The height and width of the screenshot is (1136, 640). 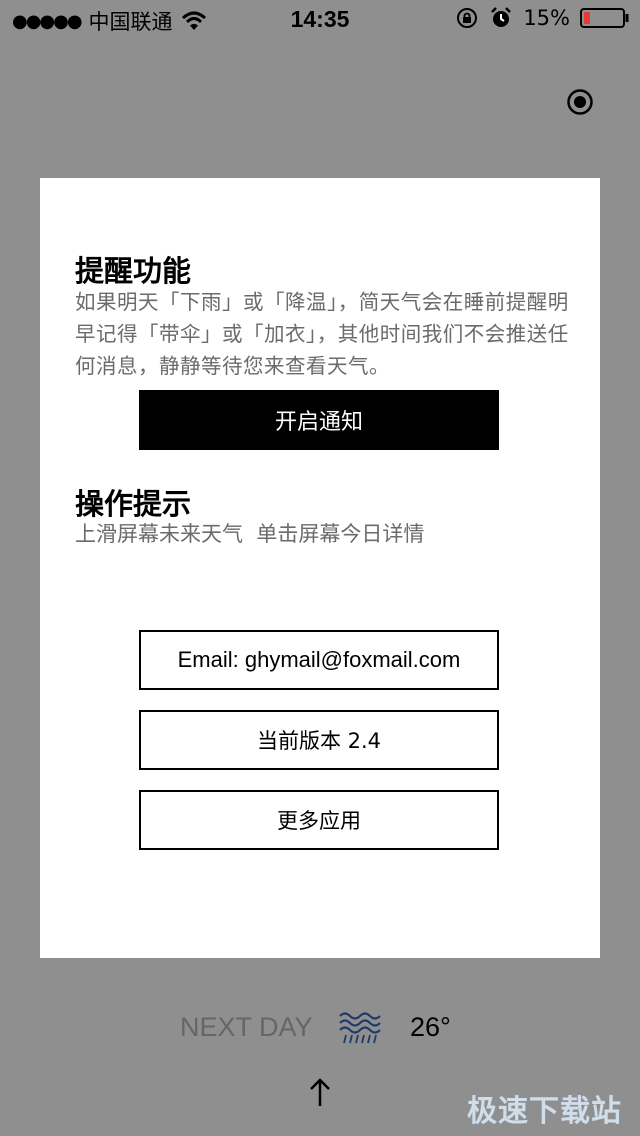 What do you see at coordinates (319, 420) in the screenshot?
I see `enable-notifications-button: 开启通知` at bounding box center [319, 420].